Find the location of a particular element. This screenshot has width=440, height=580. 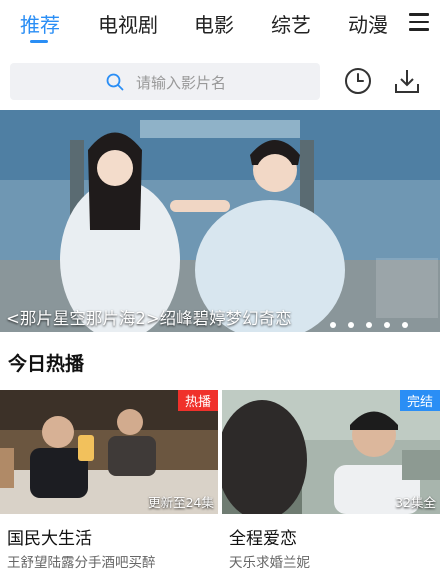

hot-badge: 热播 is located at coordinates (197, 400).